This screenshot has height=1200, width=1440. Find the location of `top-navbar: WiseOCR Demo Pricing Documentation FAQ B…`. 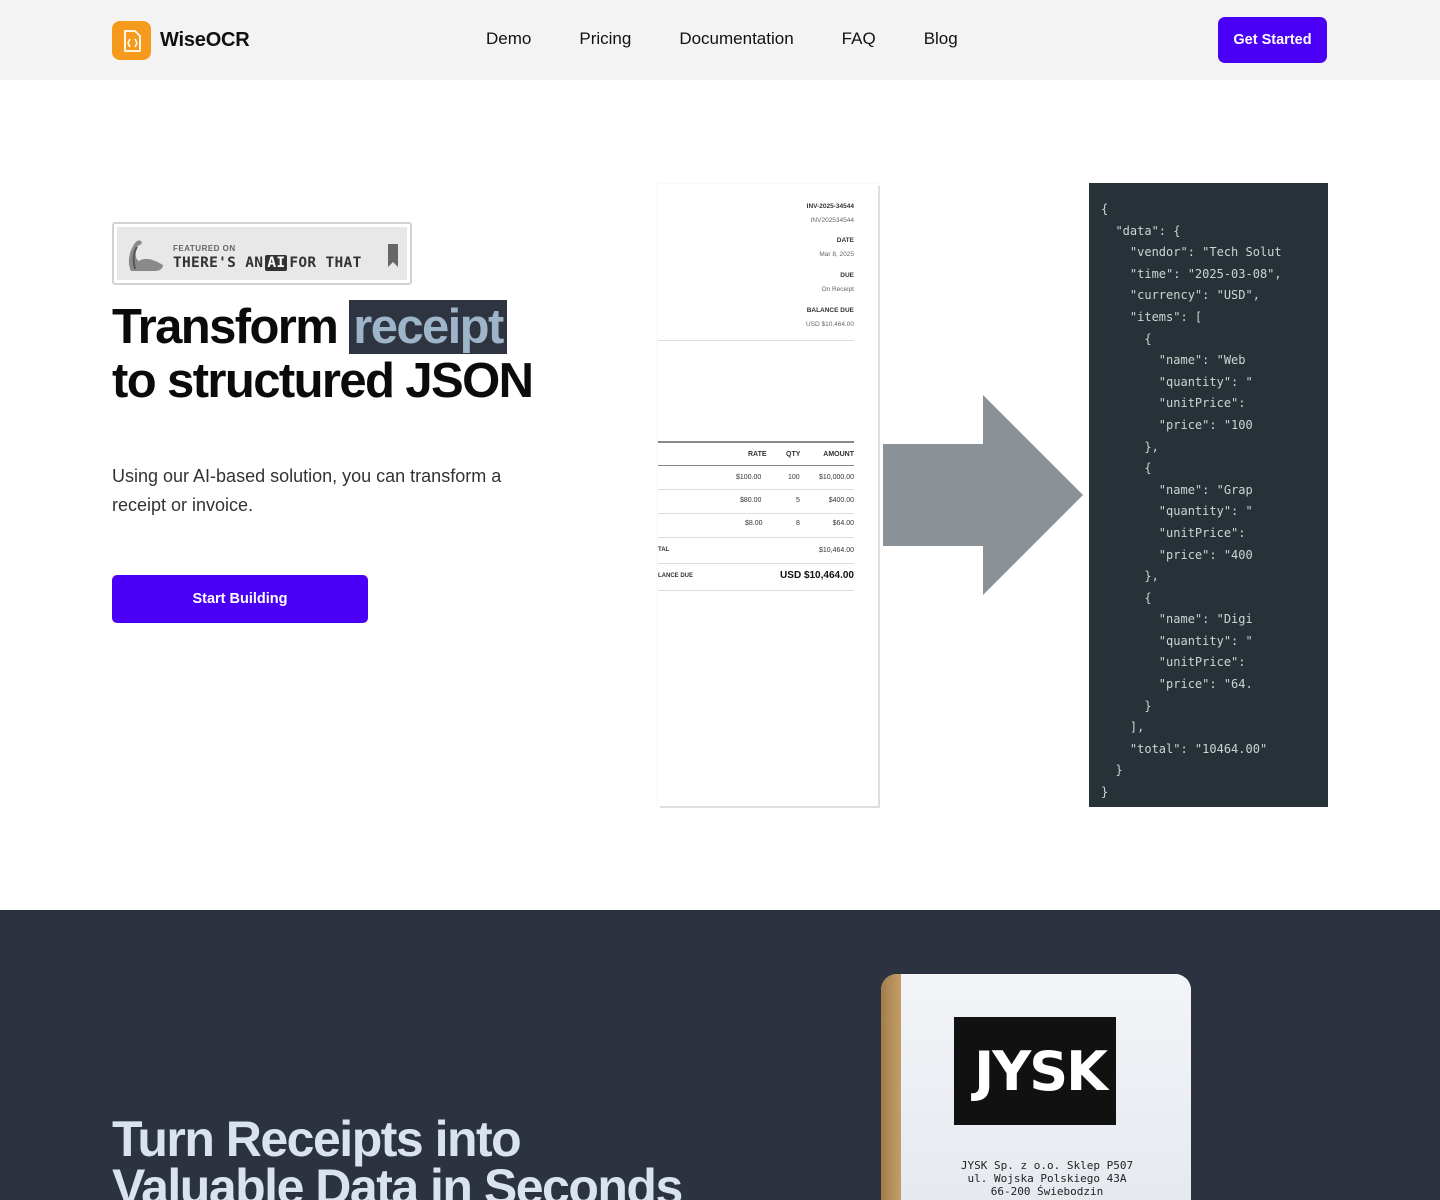

top-navbar: WiseOCR Demo Pricing Documentation FAQ B… is located at coordinates (720, 40).